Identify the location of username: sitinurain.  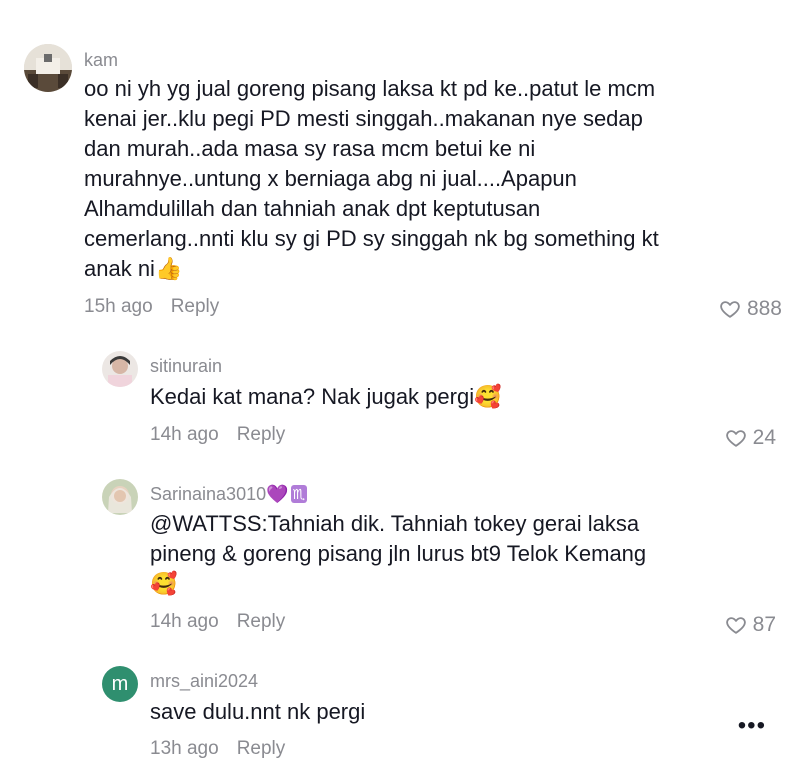
(186, 366).